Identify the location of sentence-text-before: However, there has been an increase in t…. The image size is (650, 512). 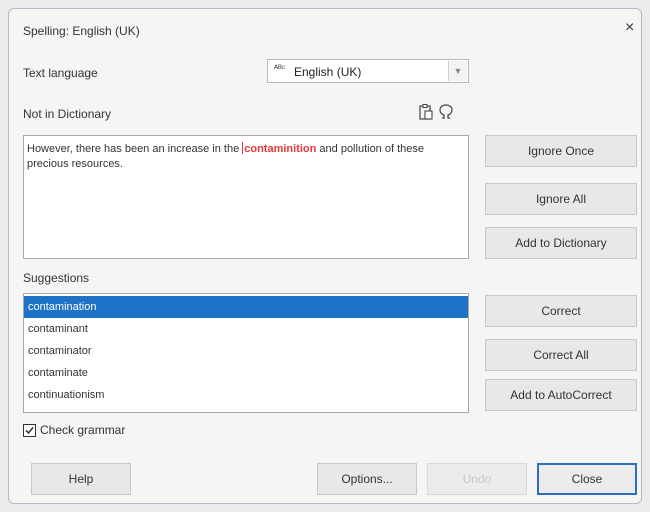
(135, 149).